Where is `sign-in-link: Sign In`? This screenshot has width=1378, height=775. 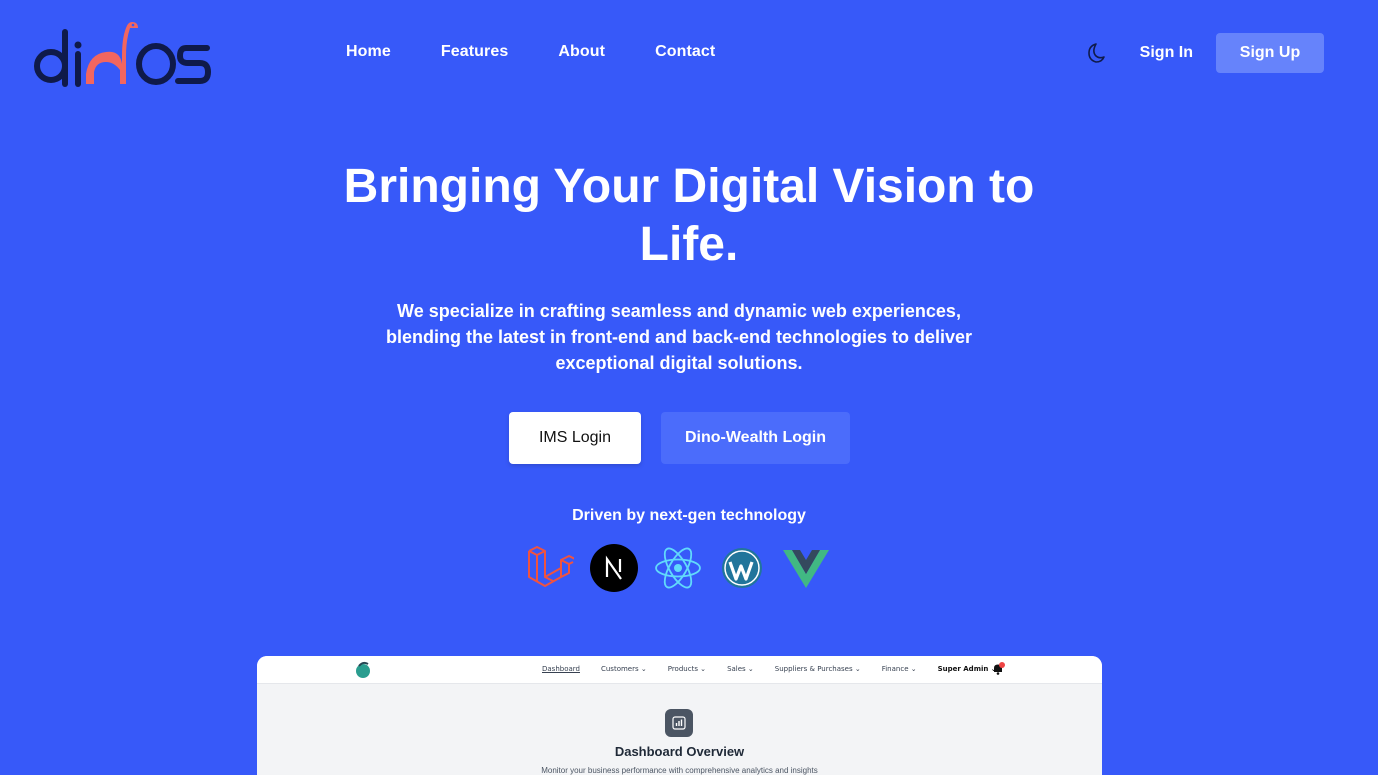 sign-in-link: Sign In is located at coordinates (1166, 53).